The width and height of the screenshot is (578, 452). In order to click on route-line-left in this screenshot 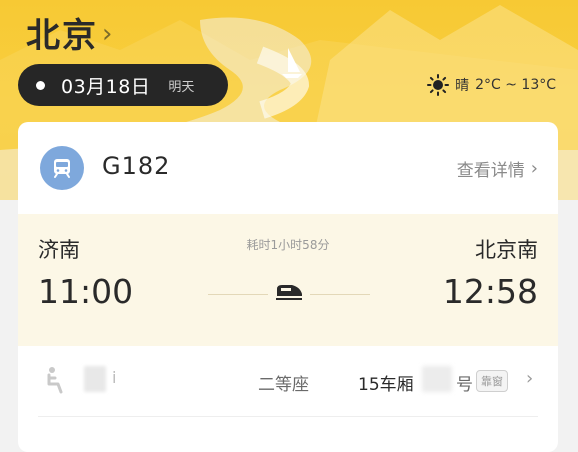, I will do `click(238, 294)`.